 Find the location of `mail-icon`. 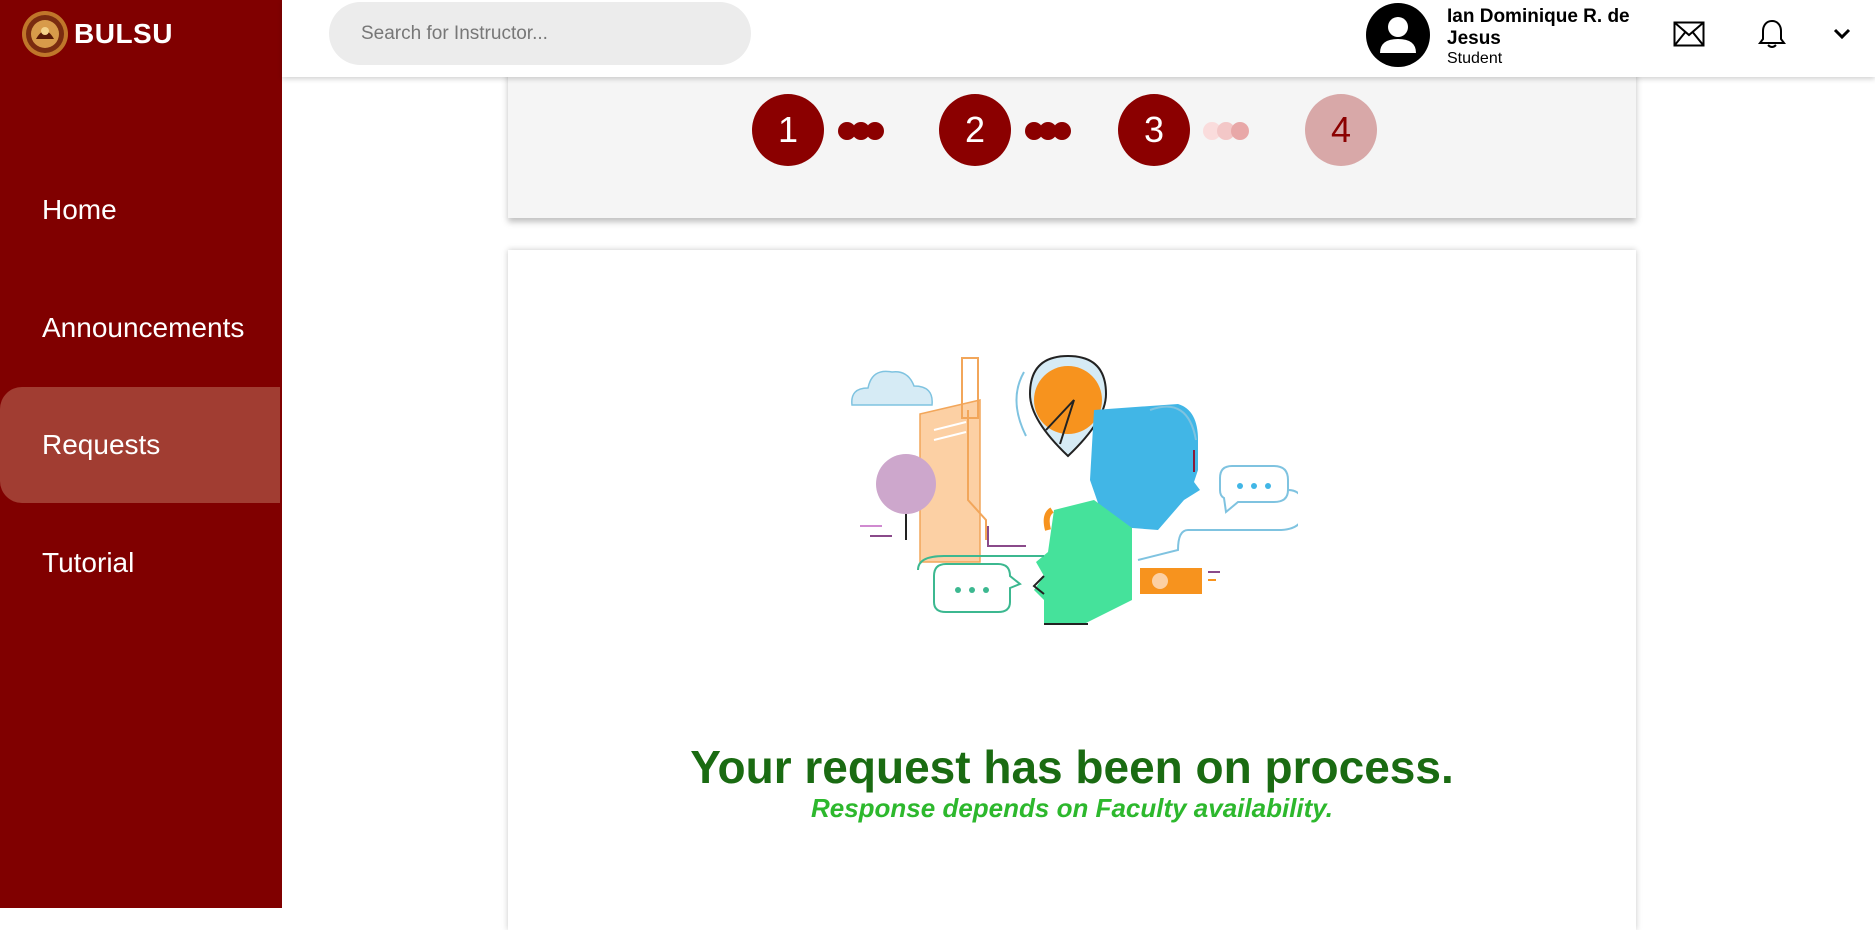

mail-icon is located at coordinates (1689, 34).